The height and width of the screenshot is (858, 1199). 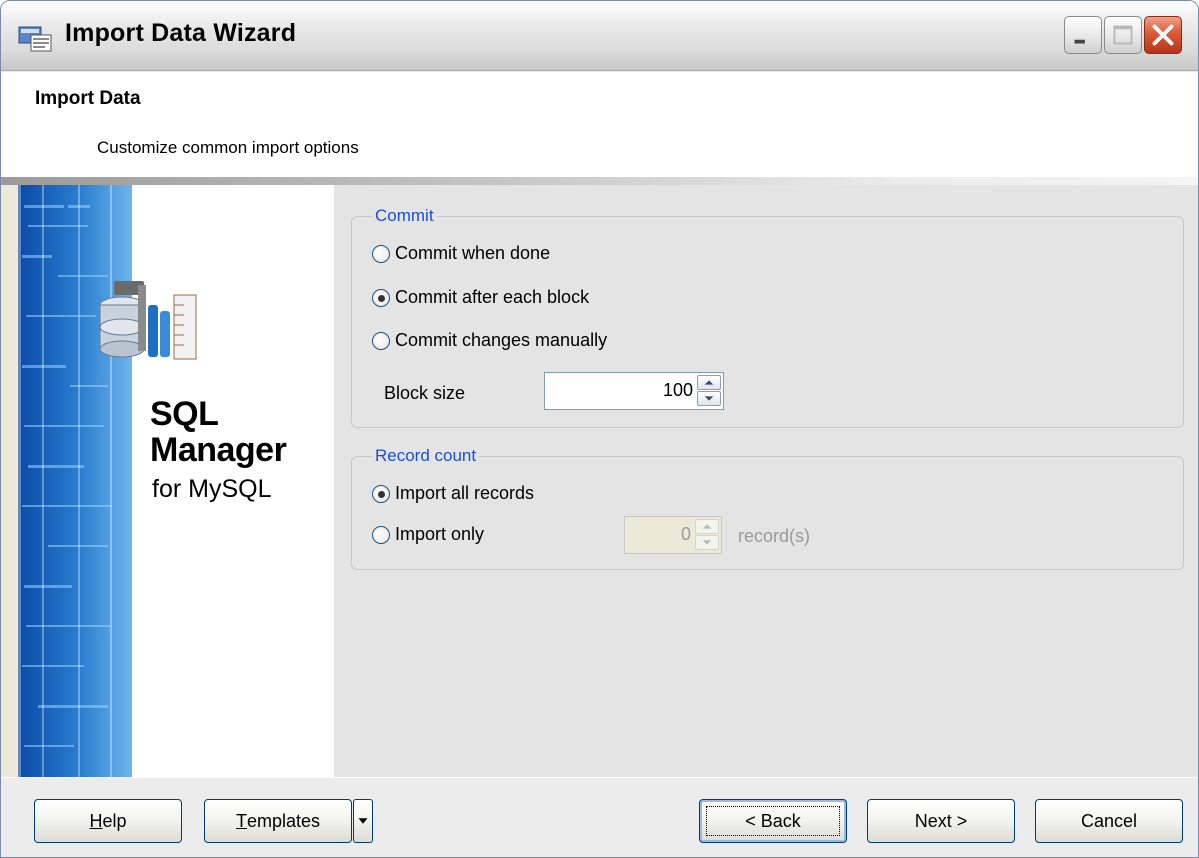 I want to click on close-button, so click(x=1163, y=35).